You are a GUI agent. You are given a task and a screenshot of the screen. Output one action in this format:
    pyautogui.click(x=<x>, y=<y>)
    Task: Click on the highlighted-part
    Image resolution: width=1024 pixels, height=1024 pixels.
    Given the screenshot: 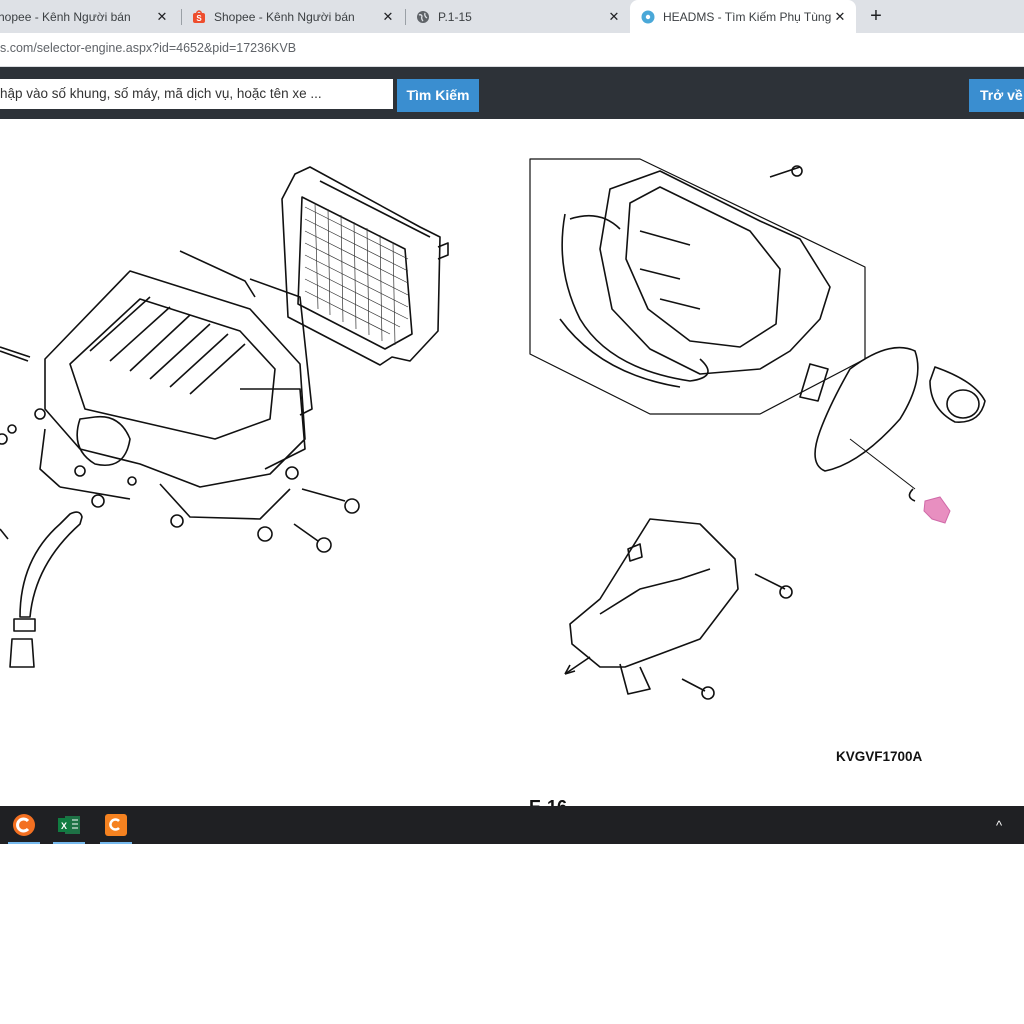 What is the action you would take?
    pyautogui.click(x=937, y=510)
    